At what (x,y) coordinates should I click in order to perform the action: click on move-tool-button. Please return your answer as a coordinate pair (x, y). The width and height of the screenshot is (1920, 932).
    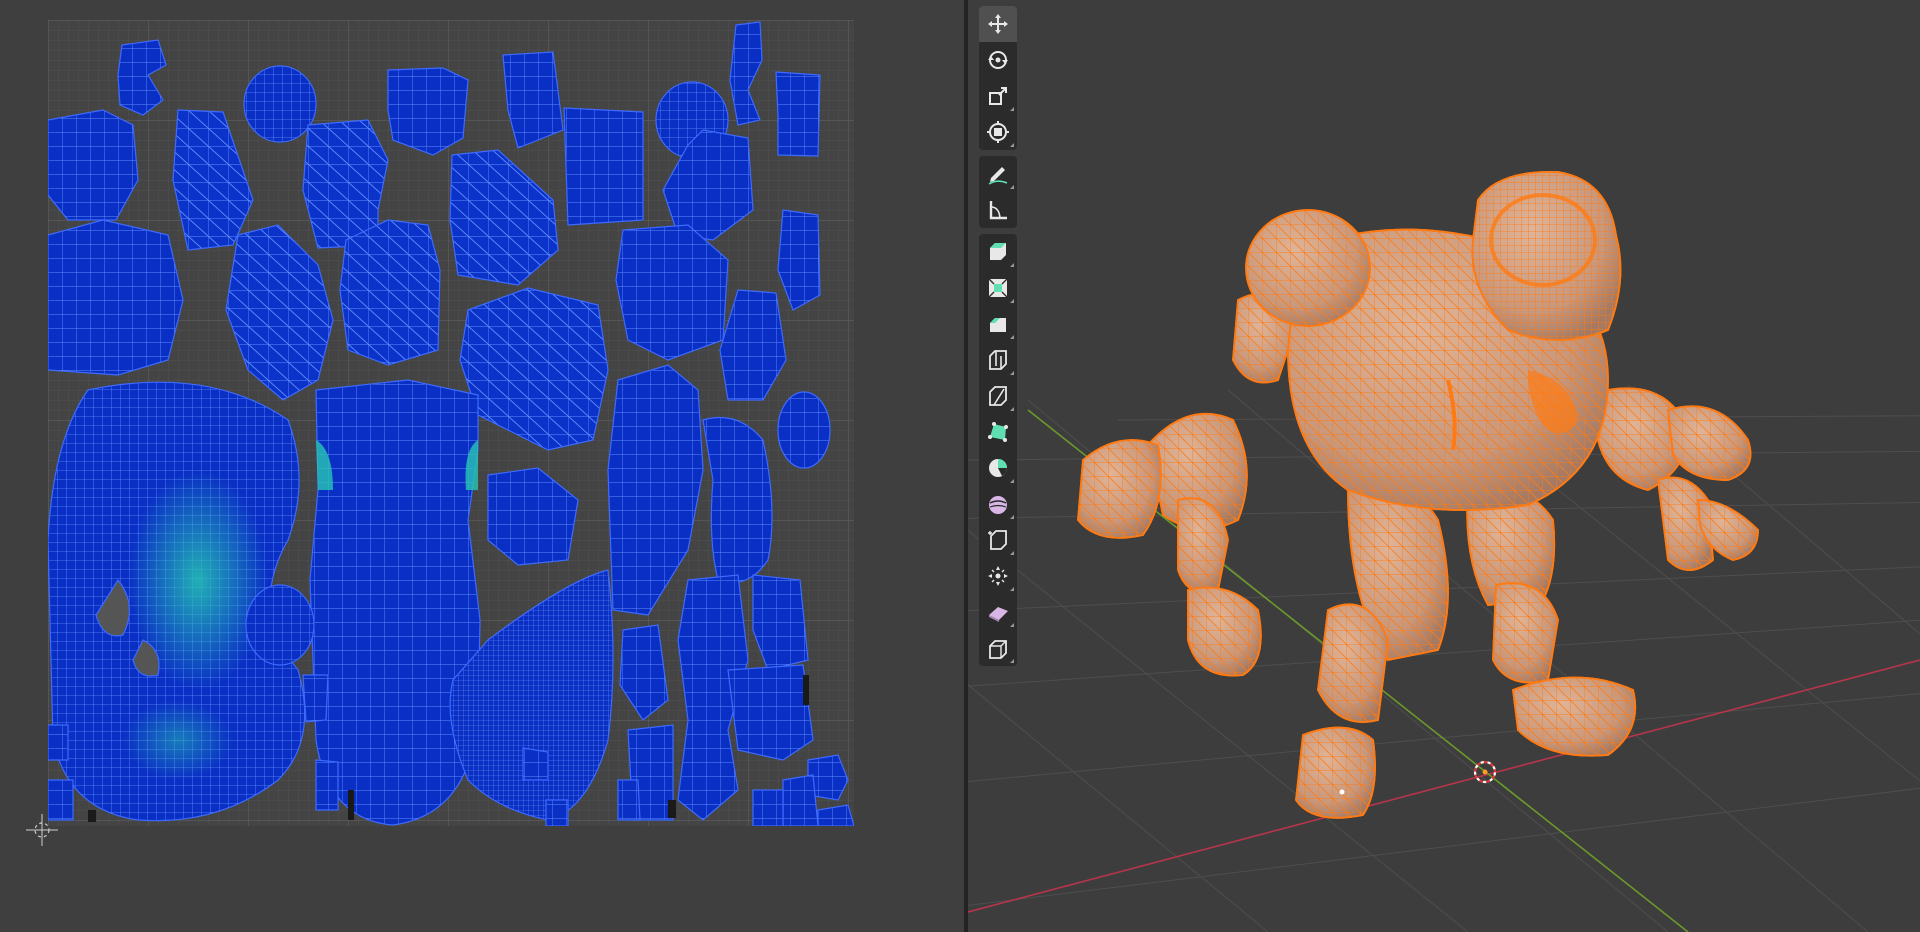
    Looking at the image, I should click on (998, 24).